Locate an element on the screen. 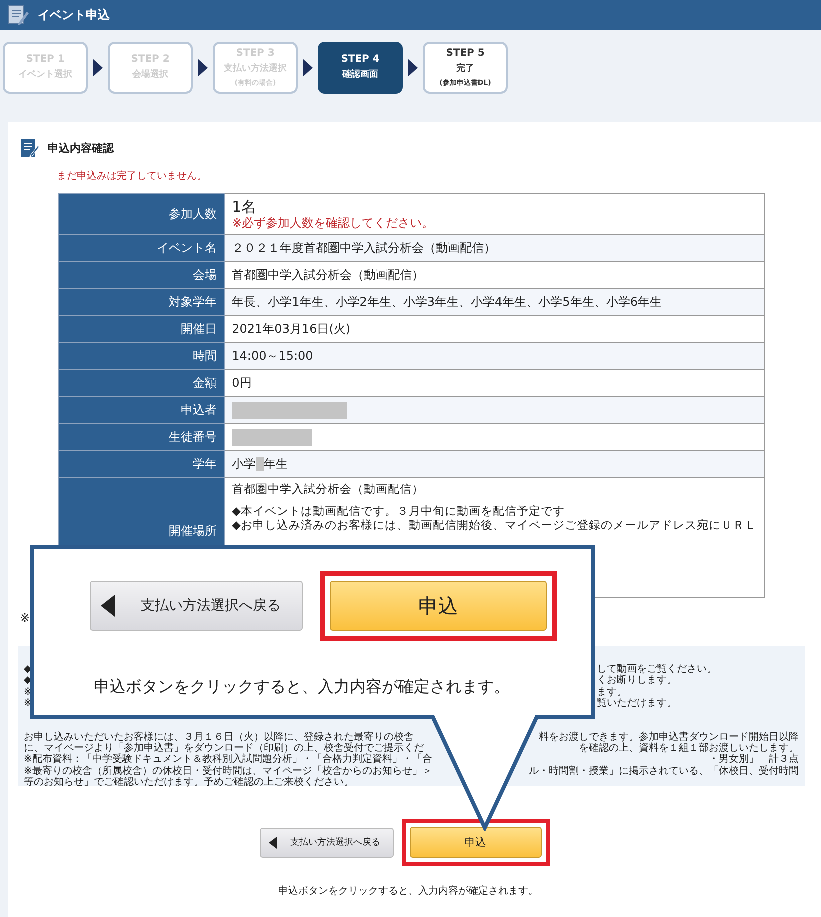 Image resolution: width=821 pixels, height=917 pixels. venue-text: ◆お申し込み済みのお客様には、動画配信開始後、マイページご登録のメールアドレス宛にＵＲＬ is located at coordinates (494, 525).